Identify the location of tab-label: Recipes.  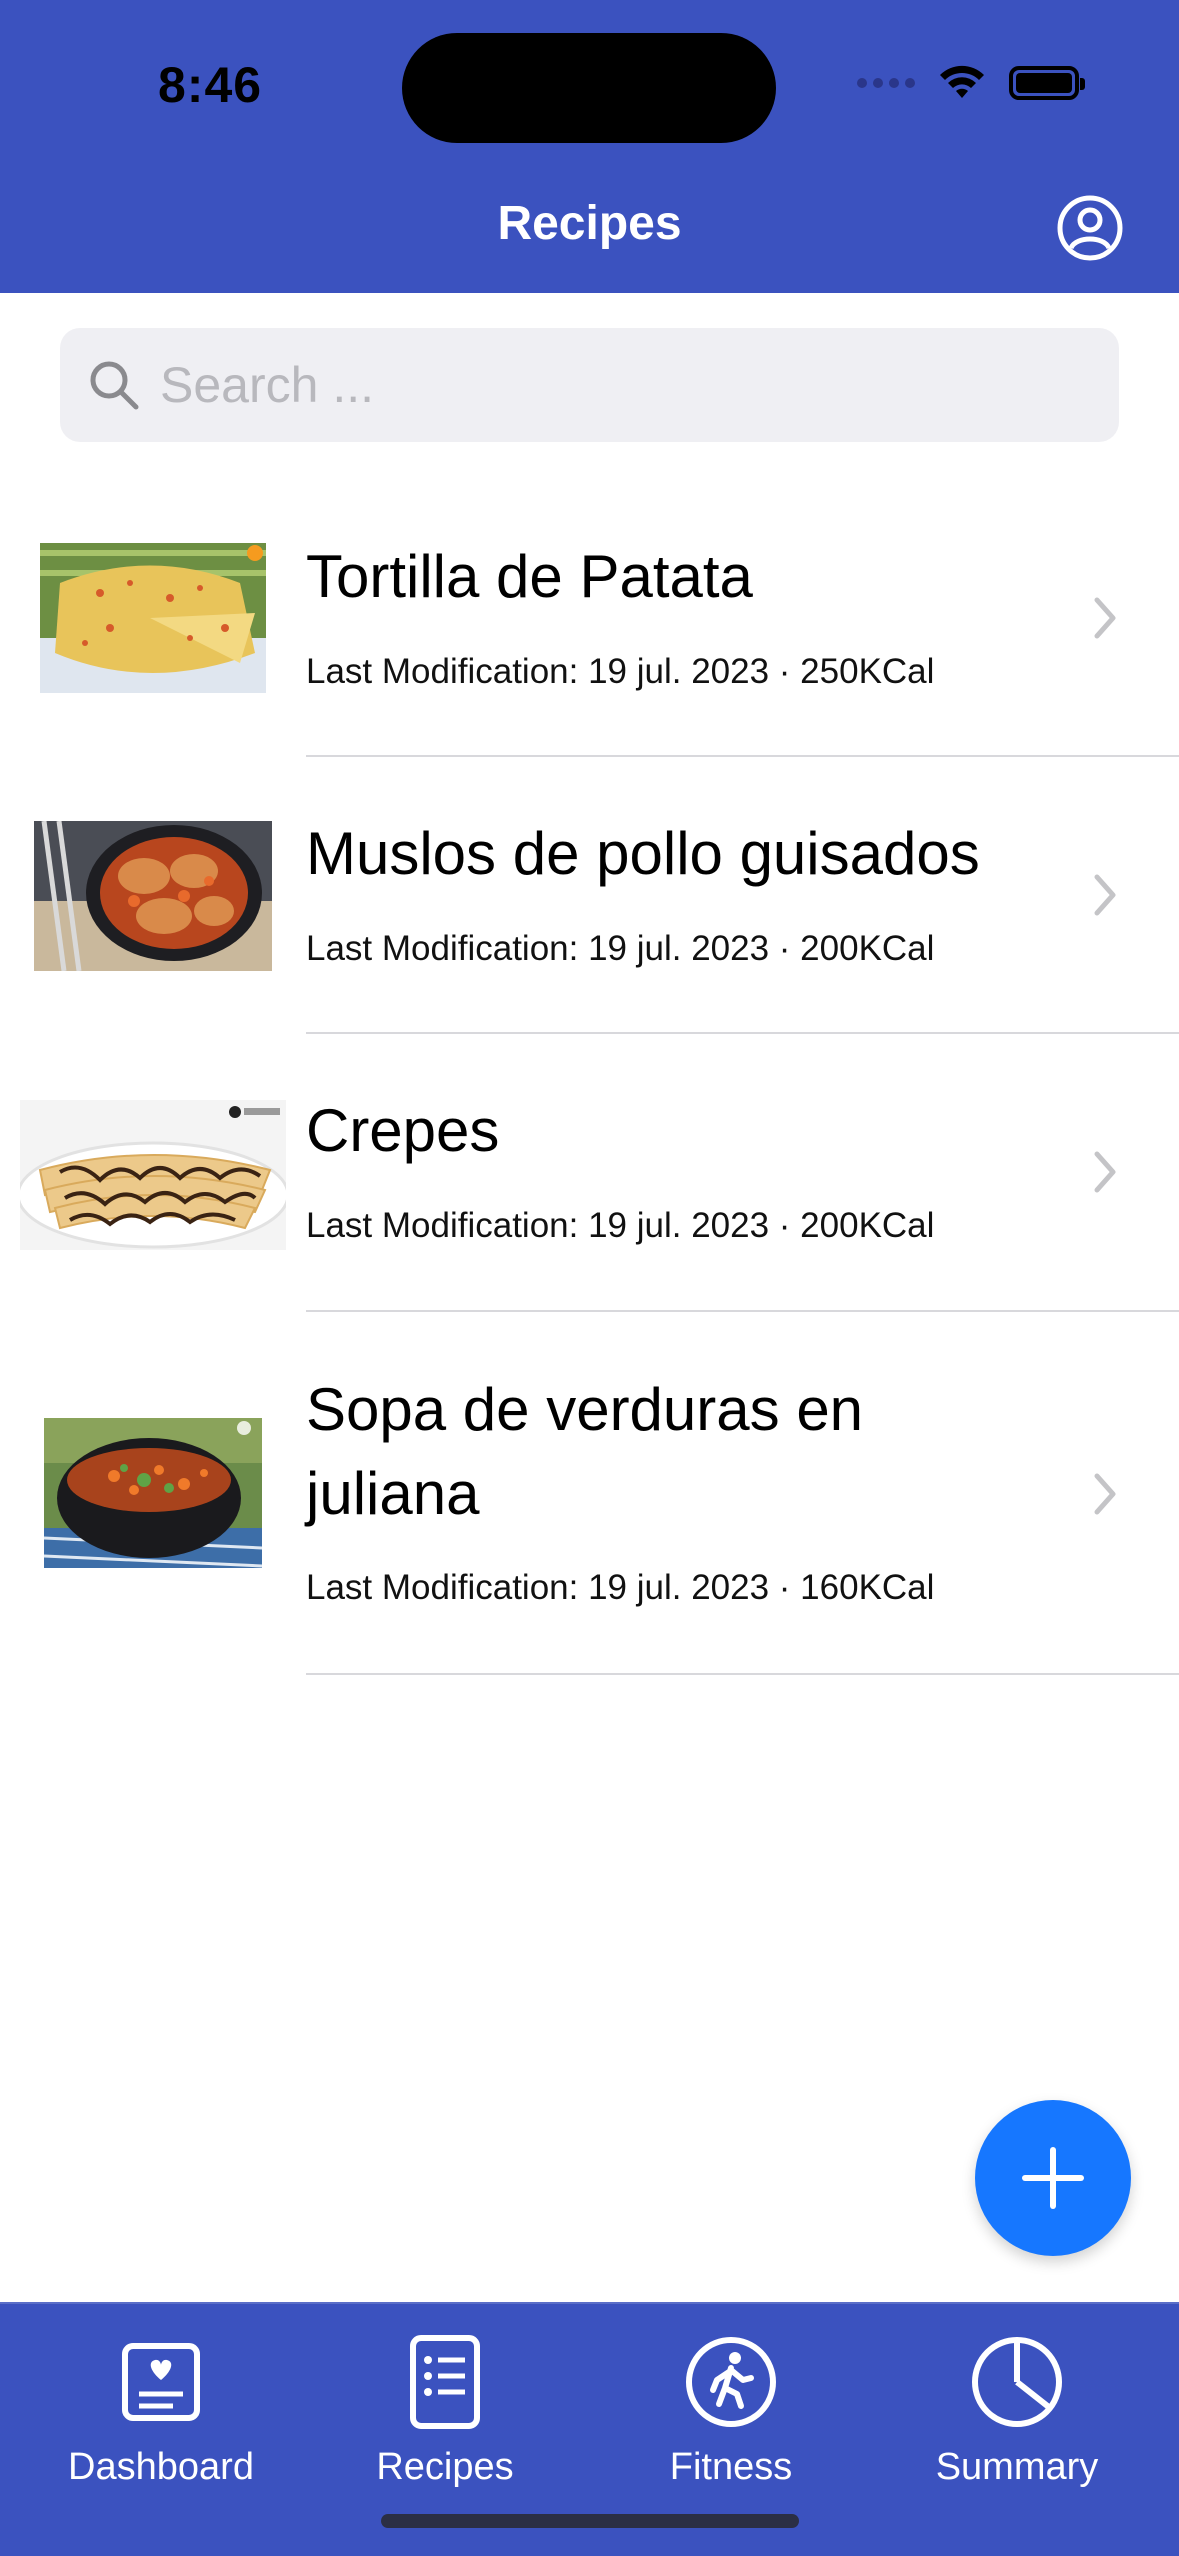
(445, 2467).